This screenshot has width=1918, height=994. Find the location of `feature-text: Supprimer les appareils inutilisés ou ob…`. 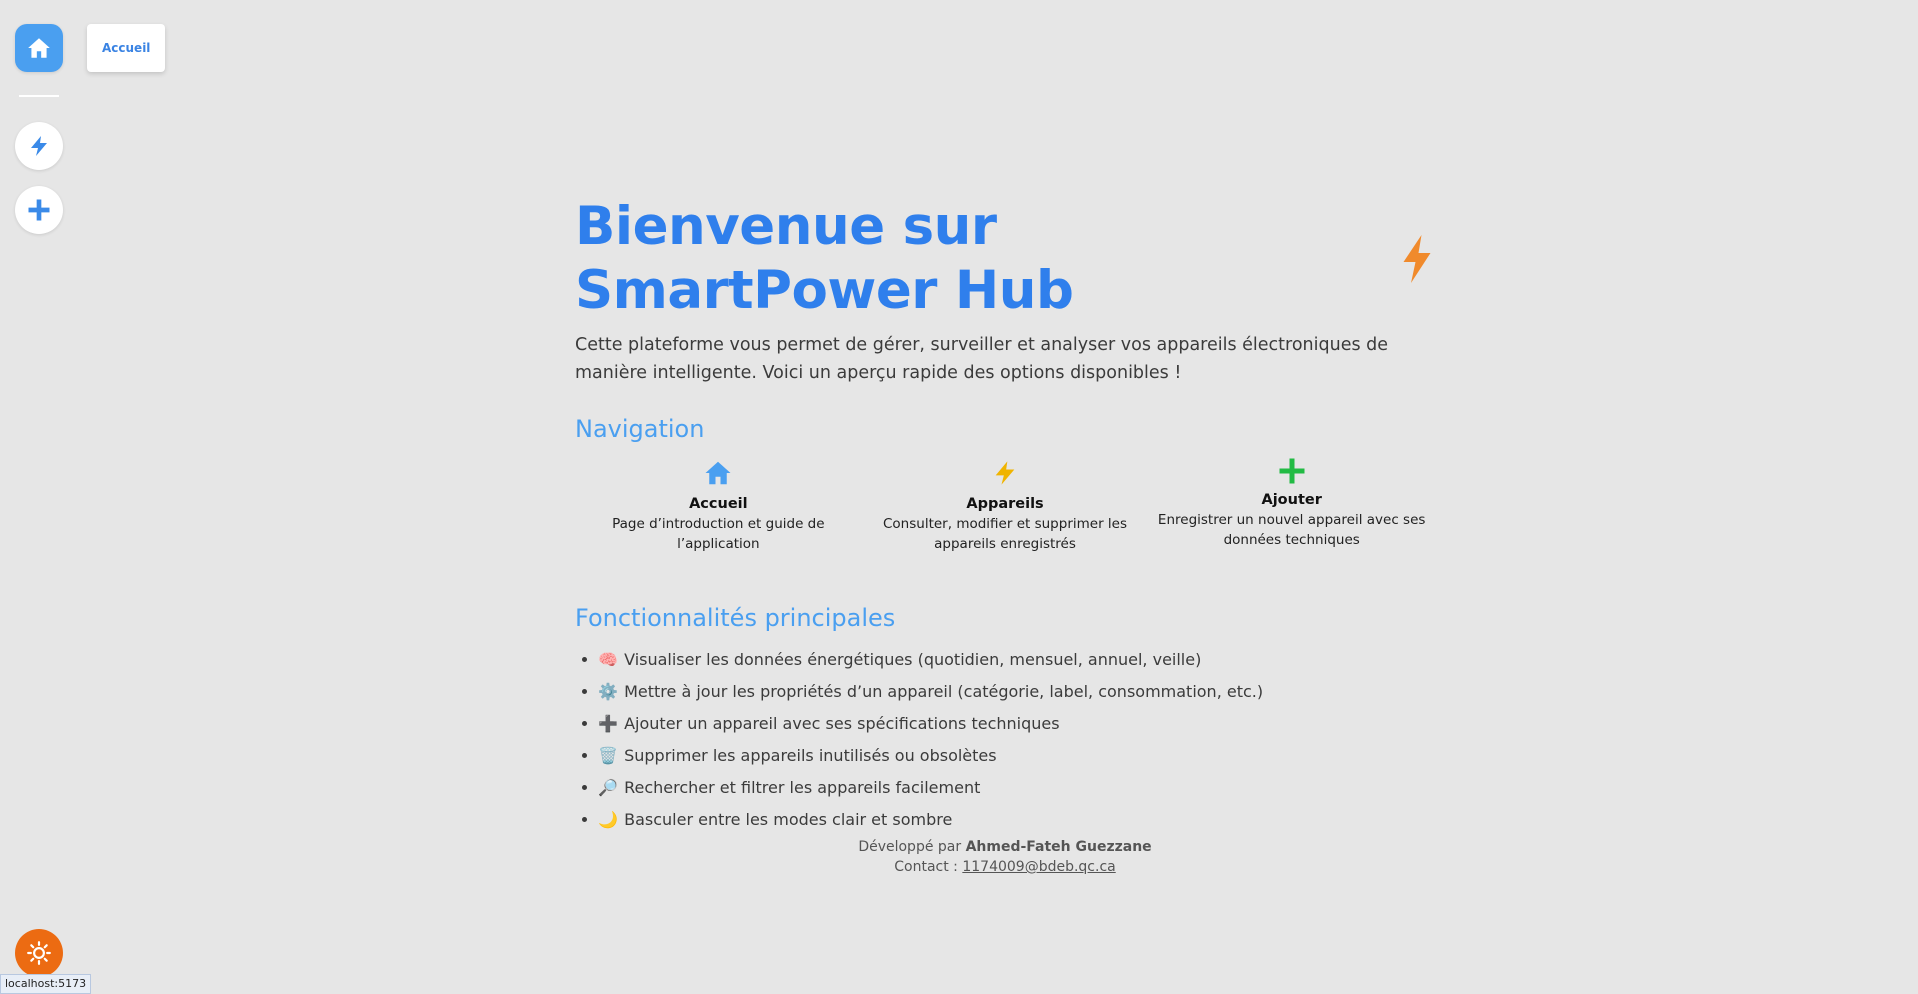

feature-text: Supprimer les appareils inutilisés ou ob… is located at coordinates (810, 755).